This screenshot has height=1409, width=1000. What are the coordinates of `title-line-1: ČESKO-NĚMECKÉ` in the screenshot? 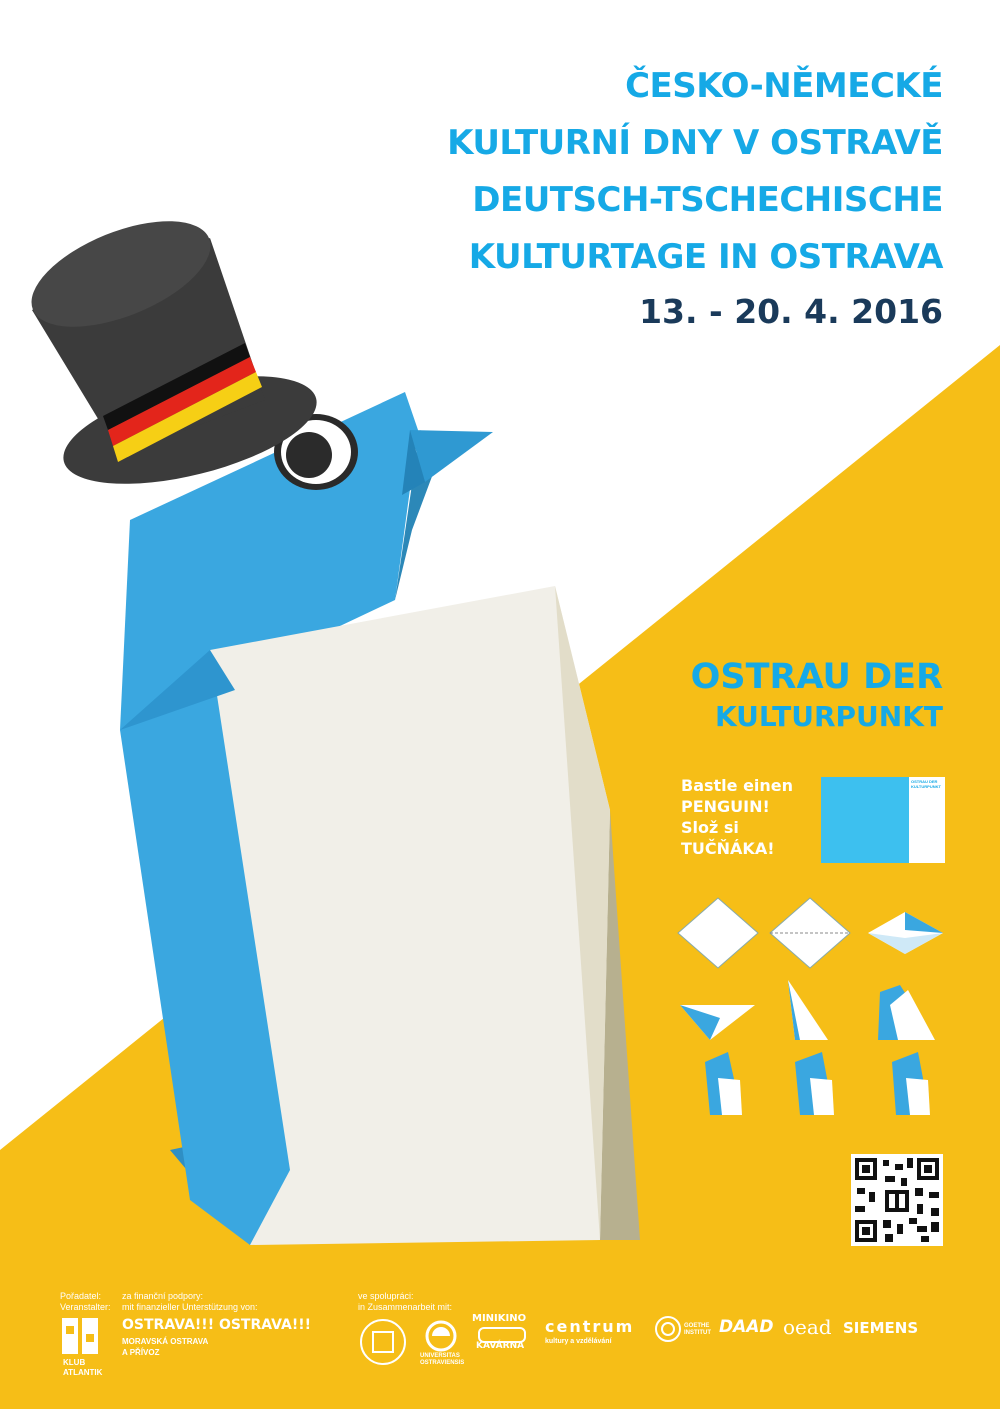 It's located at (784, 86).